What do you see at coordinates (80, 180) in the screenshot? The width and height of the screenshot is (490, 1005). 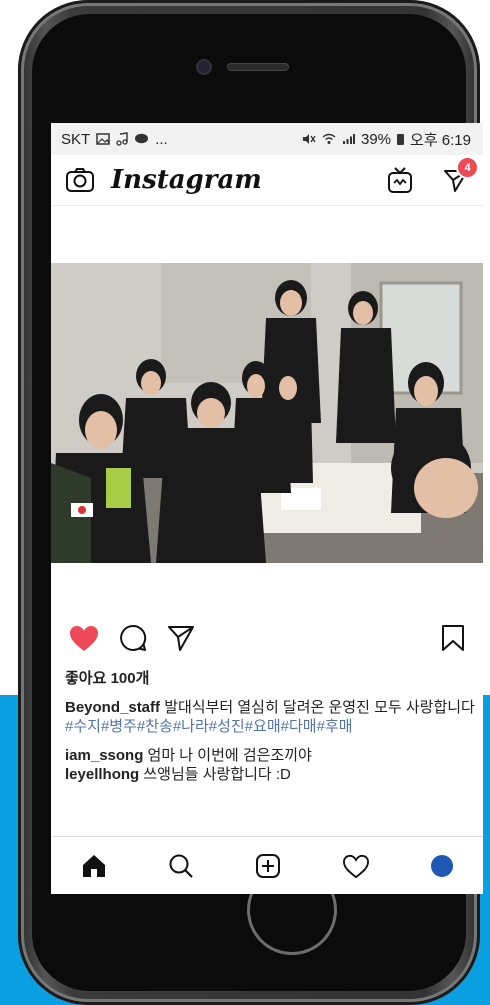 I see `camera-icon` at bounding box center [80, 180].